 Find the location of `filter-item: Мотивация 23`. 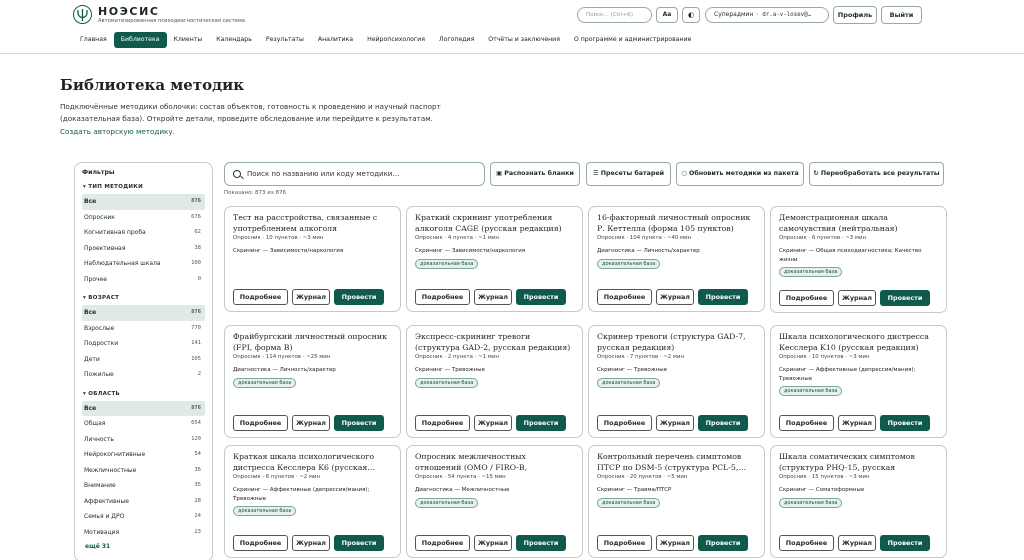

filter-item: Мотивация 23 is located at coordinates (143, 533).